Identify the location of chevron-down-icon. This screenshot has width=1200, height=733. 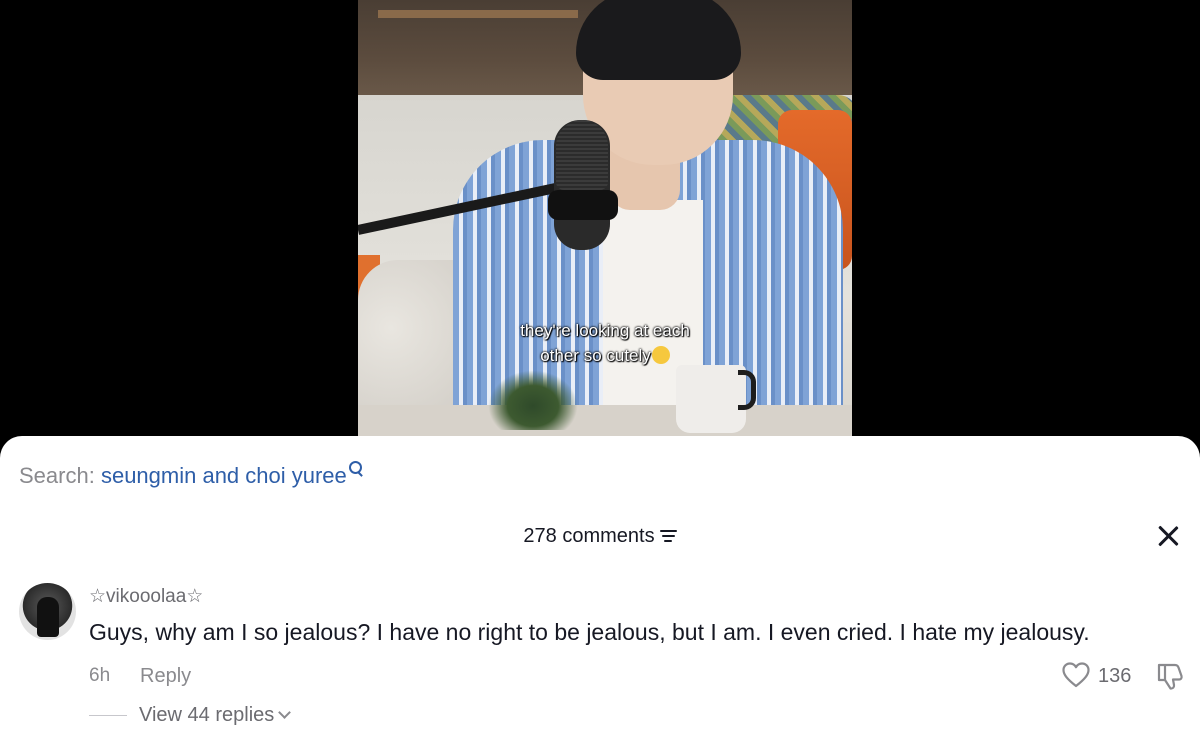
(285, 712).